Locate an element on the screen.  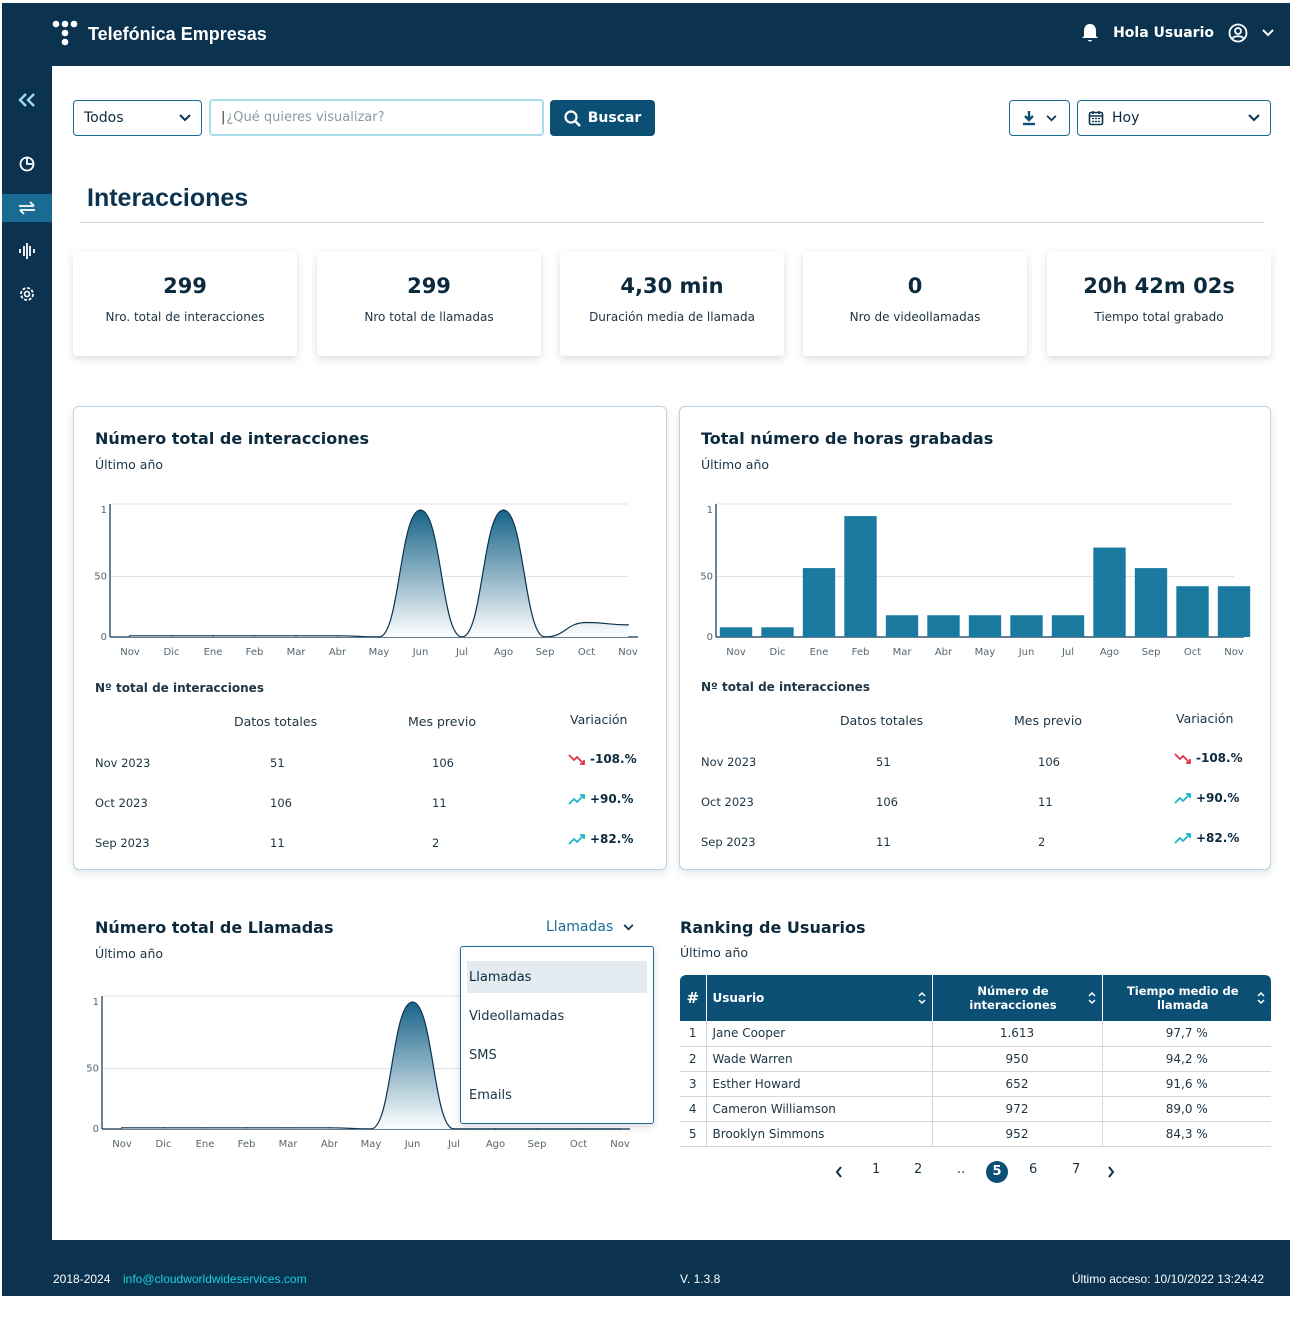
user-greeting: Hola Usuario is located at coordinates (1163, 33).